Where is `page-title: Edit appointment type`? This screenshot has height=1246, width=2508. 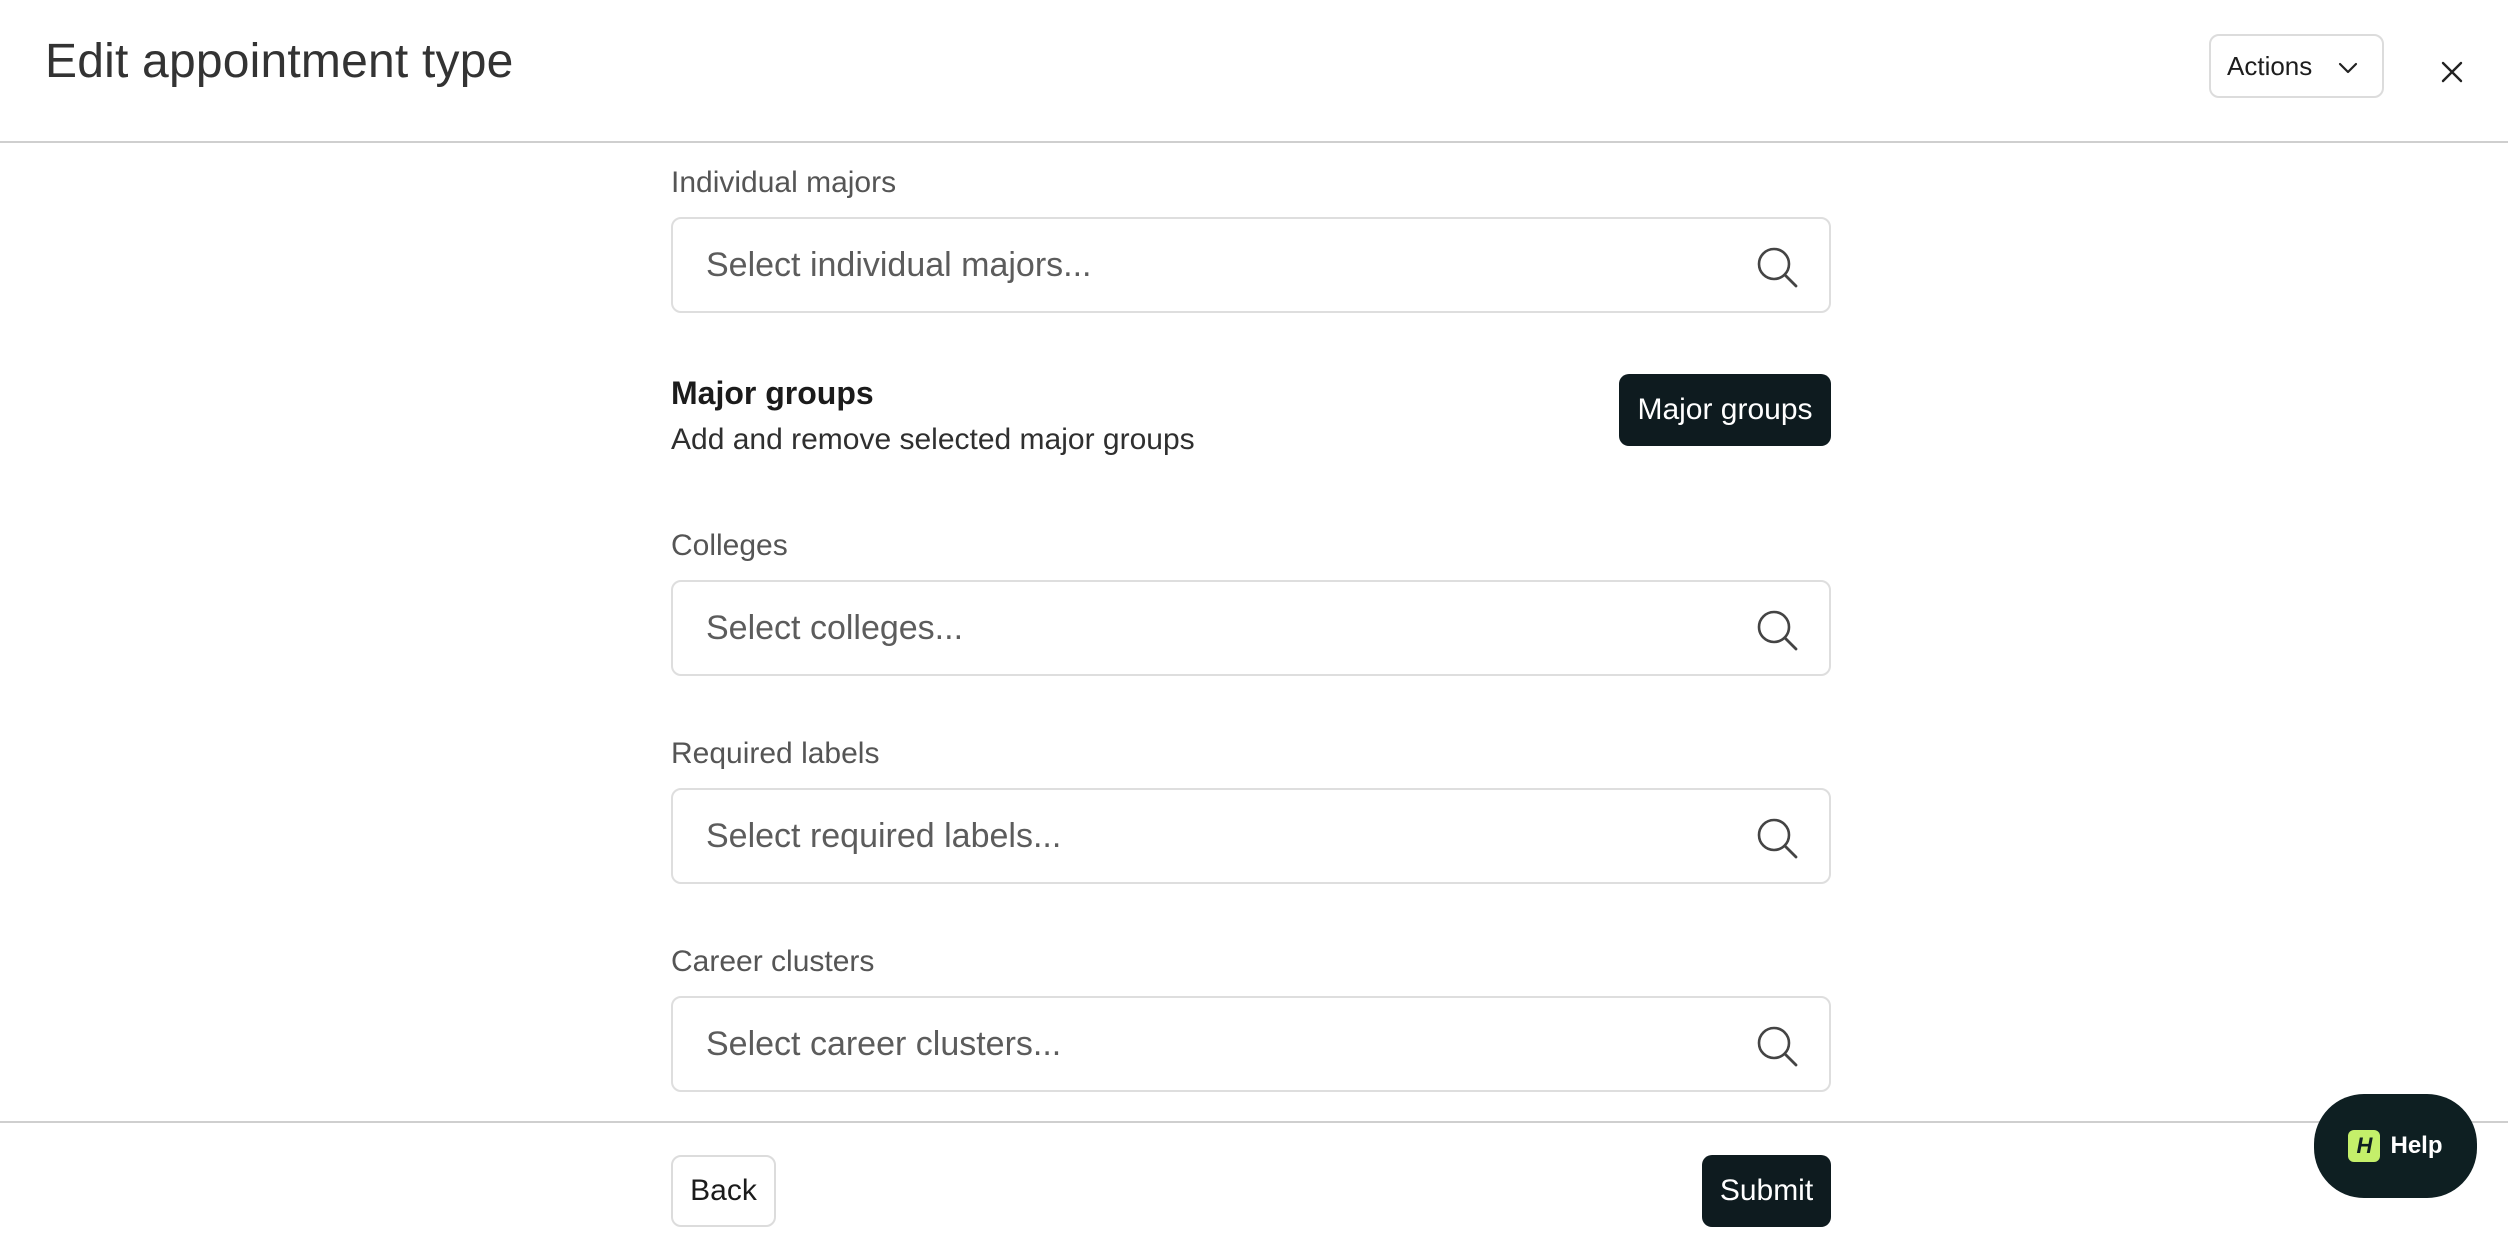 page-title: Edit appointment type is located at coordinates (279, 61).